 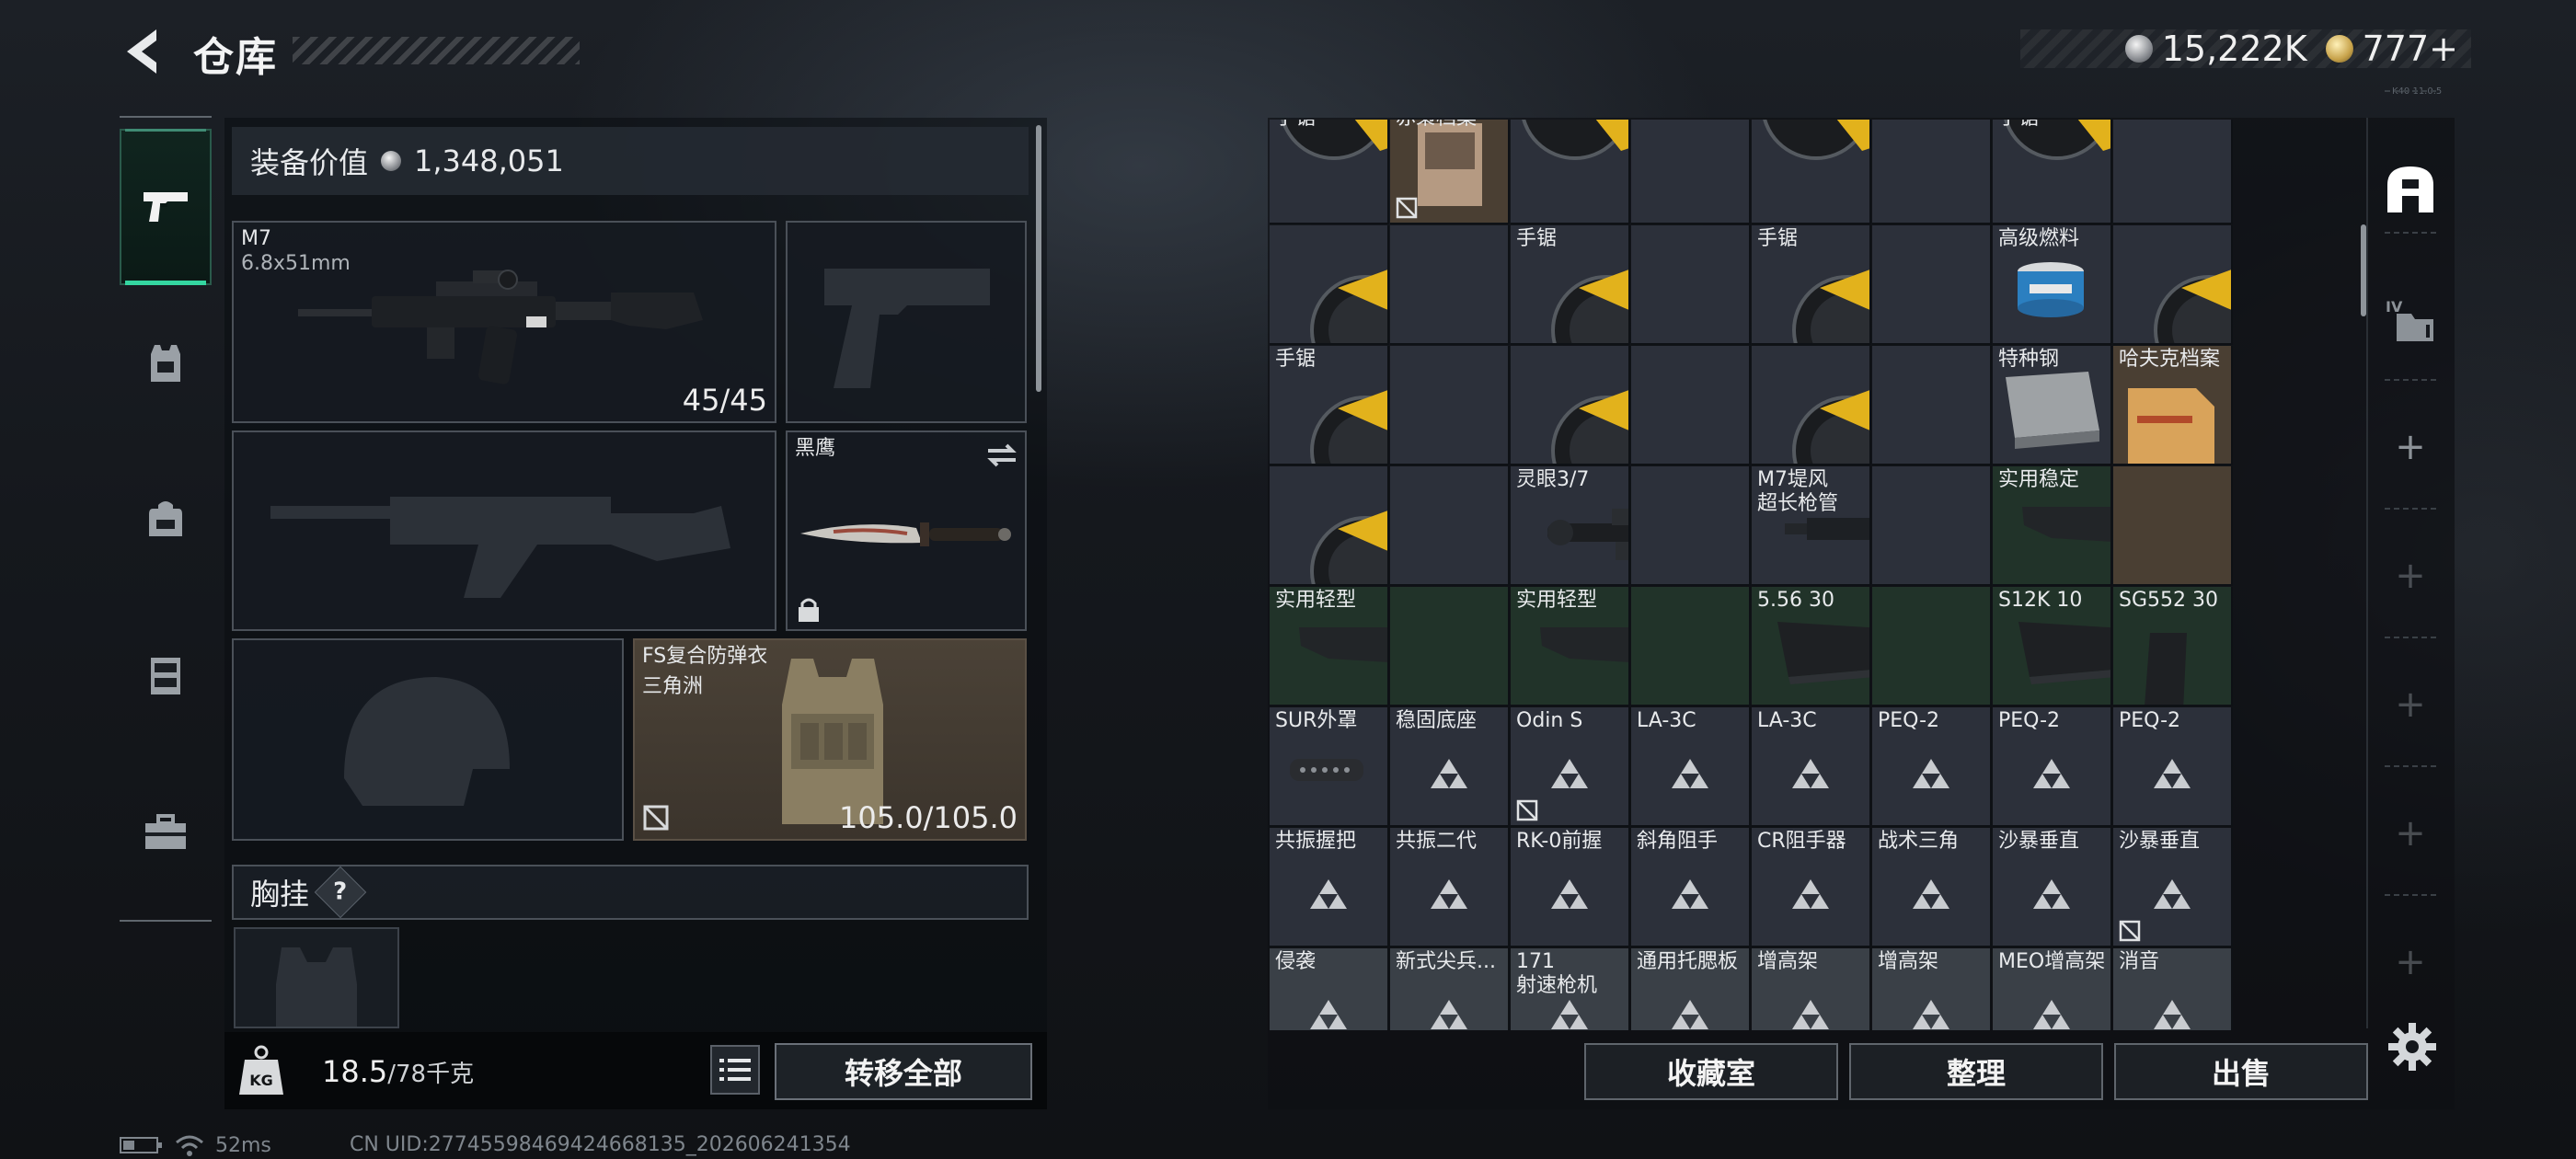 I want to click on transfer-all-button: 转移全部, so click(x=903, y=1071).